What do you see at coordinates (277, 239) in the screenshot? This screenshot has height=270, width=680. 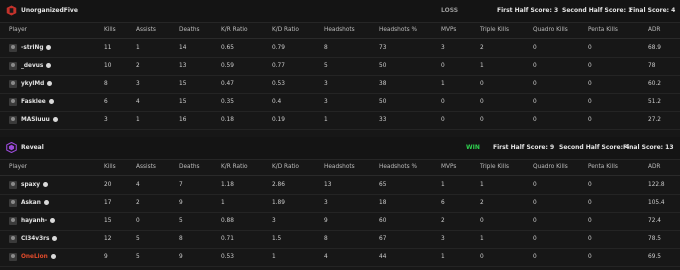 I see `stat-kd-ratio: 1.5` at bounding box center [277, 239].